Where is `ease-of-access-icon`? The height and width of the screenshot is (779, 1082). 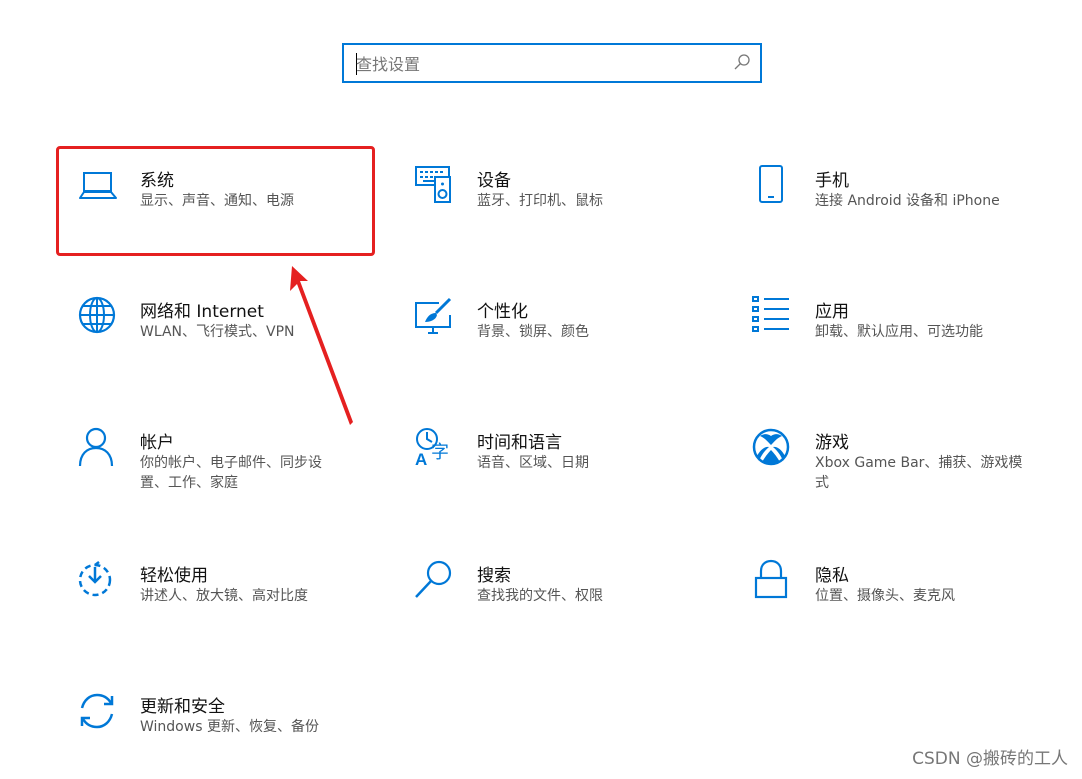 ease-of-access-icon is located at coordinates (95, 579).